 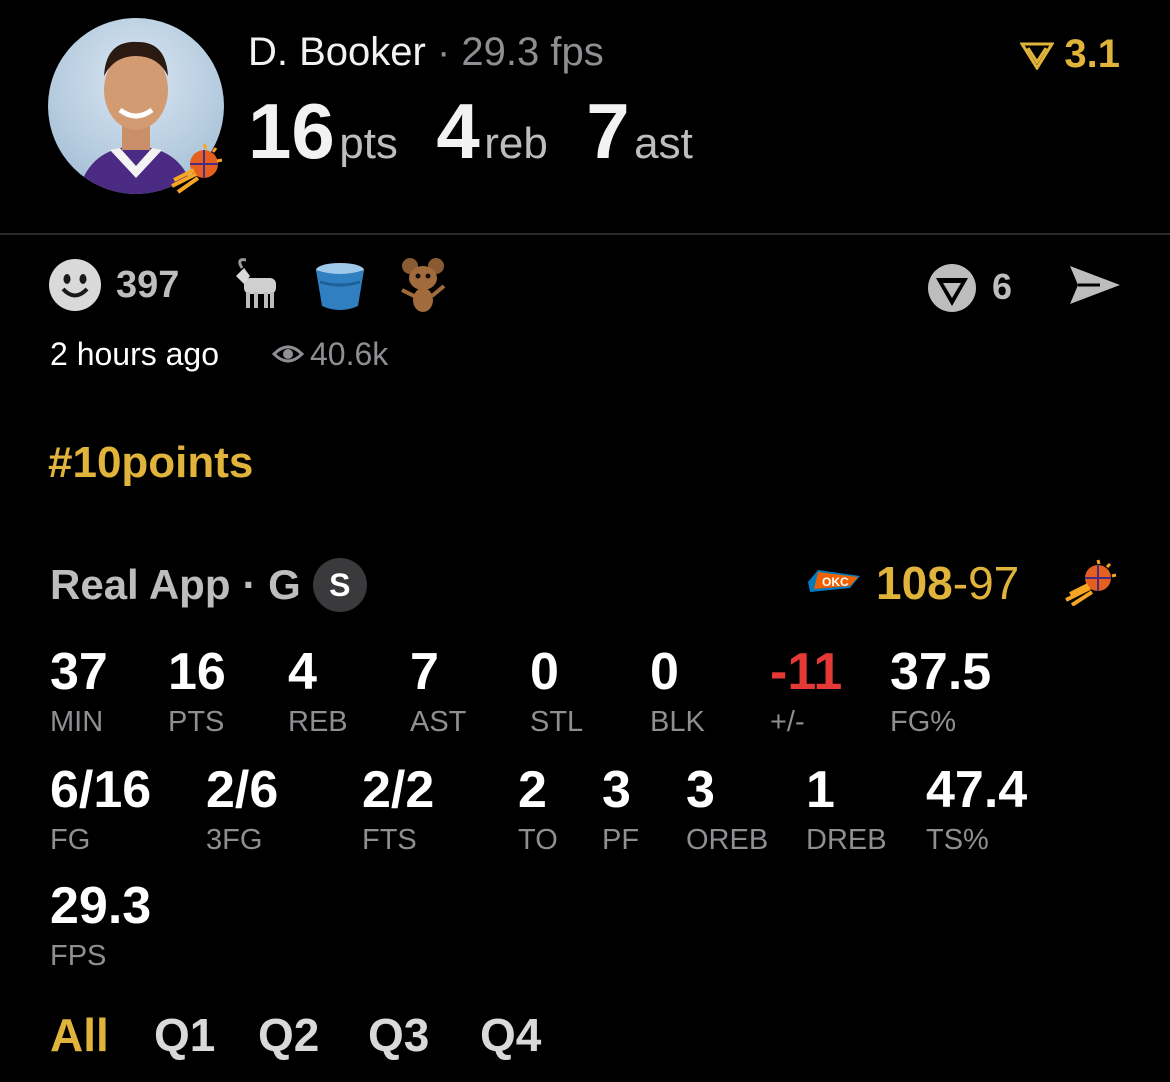 What do you see at coordinates (340, 286) in the screenshot?
I see `bucket-icon` at bounding box center [340, 286].